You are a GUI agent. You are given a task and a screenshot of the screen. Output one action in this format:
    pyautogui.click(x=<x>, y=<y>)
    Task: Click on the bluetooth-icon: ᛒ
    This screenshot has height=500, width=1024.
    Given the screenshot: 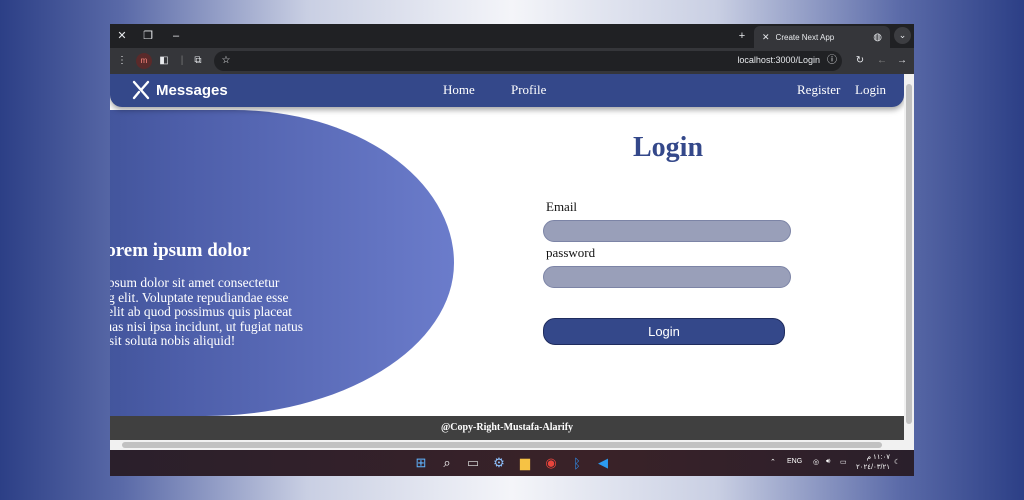 What is the action you would take?
    pyautogui.click(x=577, y=463)
    